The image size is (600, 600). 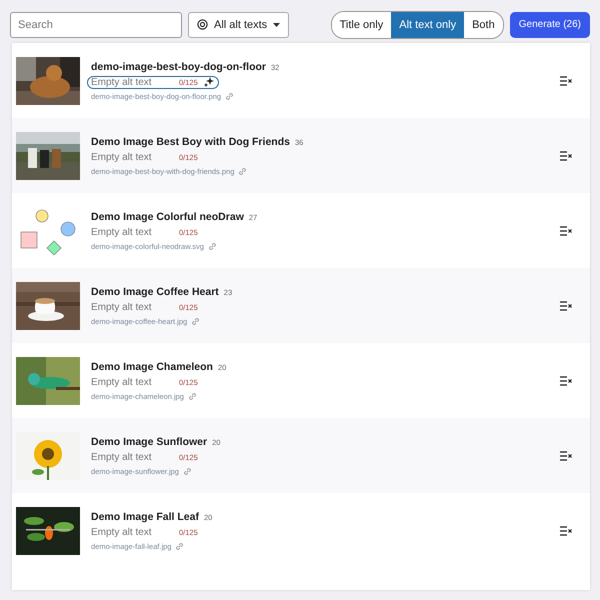 What do you see at coordinates (178, 66) in the screenshot?
I see `image-title: demo-image-best-boy-dog-on-floor` at bounding box center [178, 66].